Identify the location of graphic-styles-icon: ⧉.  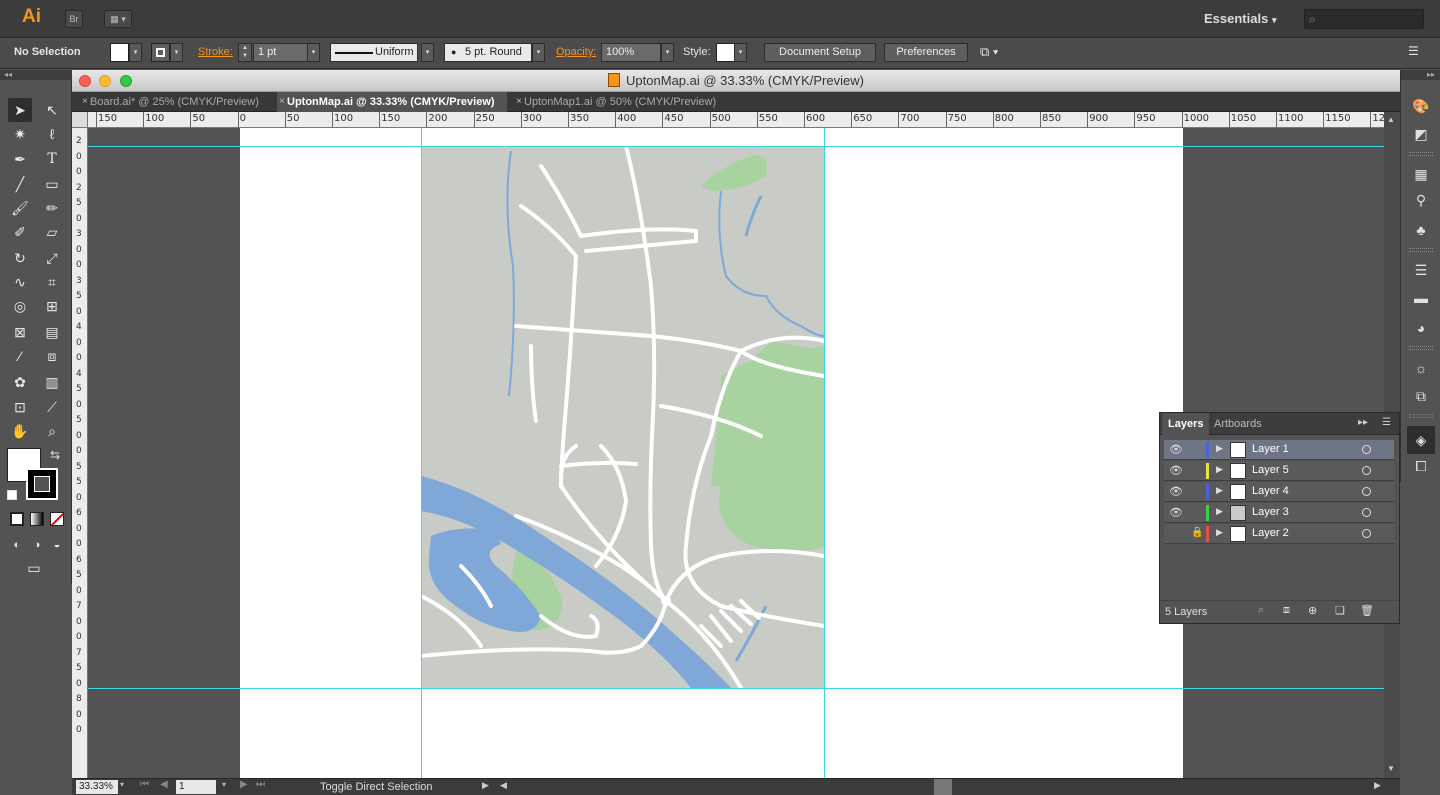
(1421, 396).